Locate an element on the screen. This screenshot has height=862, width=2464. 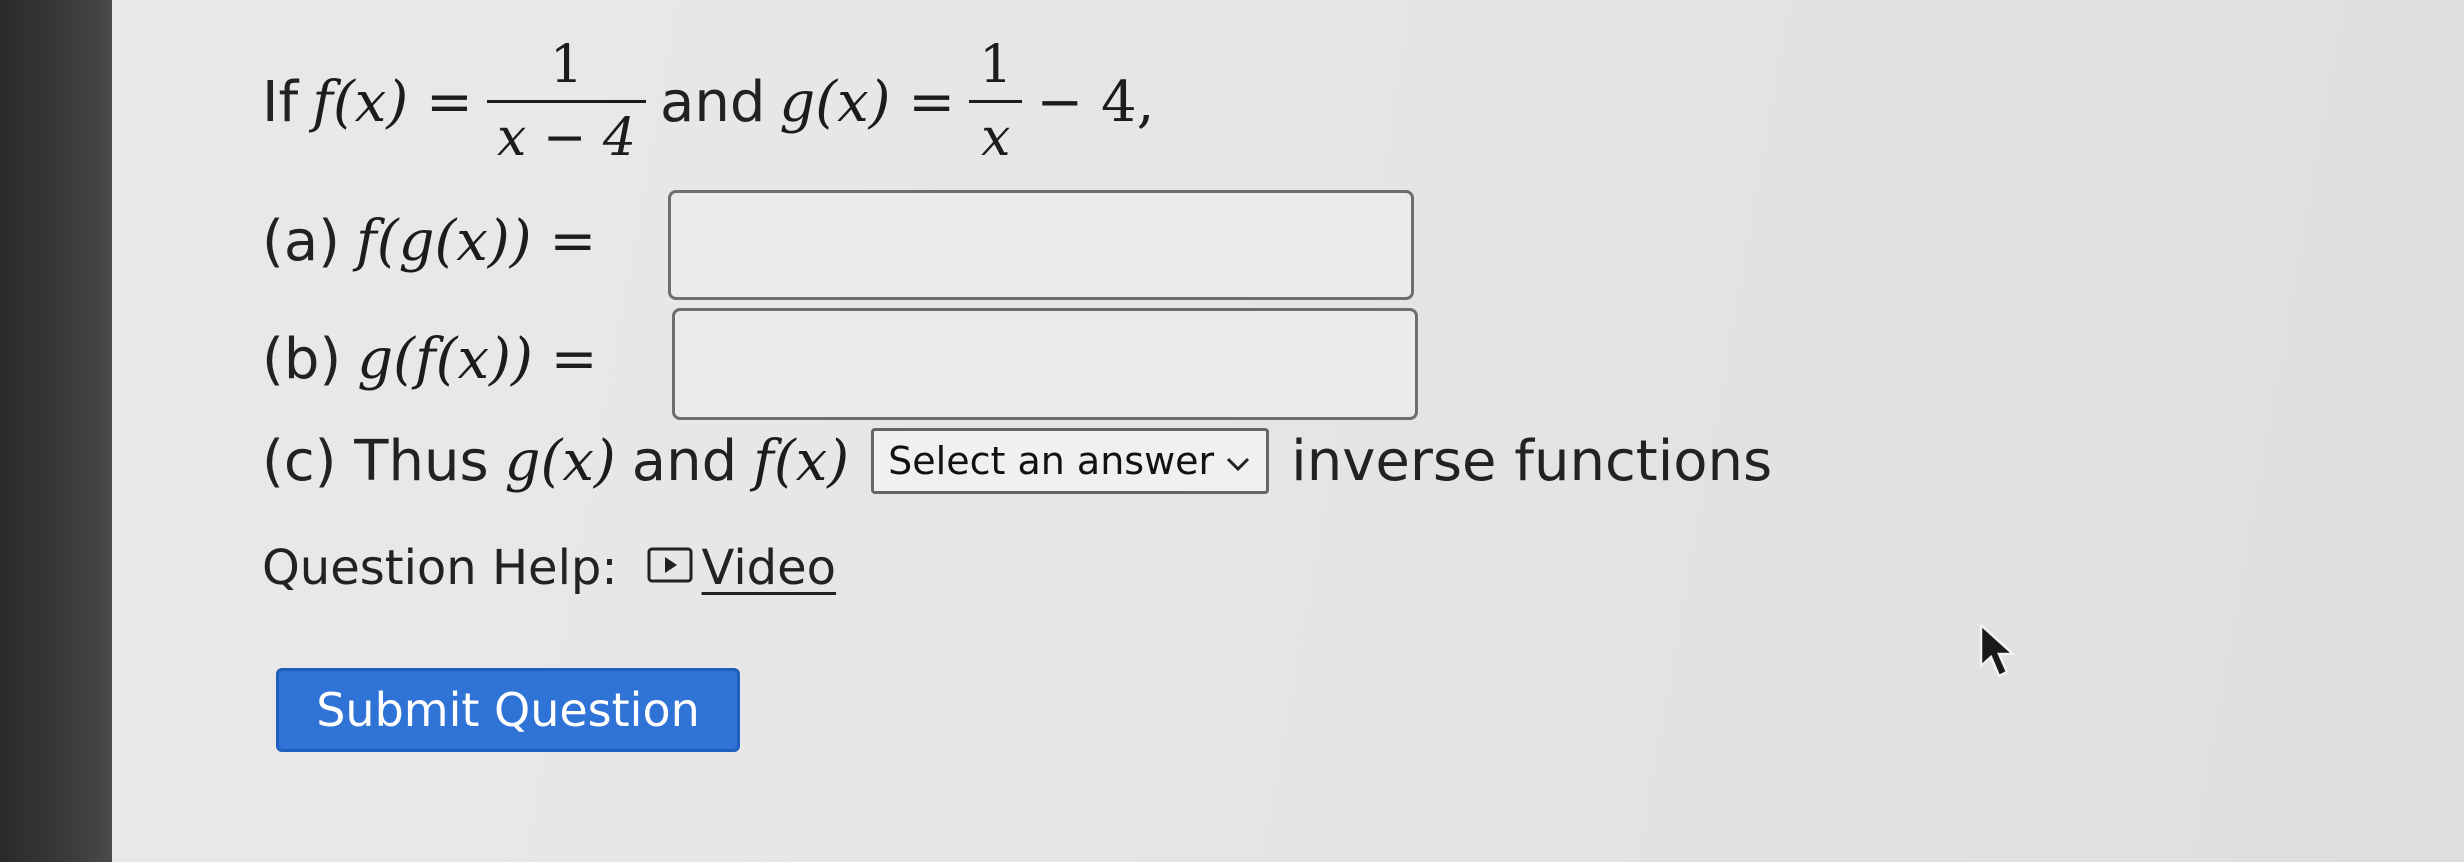
f-fraction-denominator: x − 4 is located at coordinates (566, 137).